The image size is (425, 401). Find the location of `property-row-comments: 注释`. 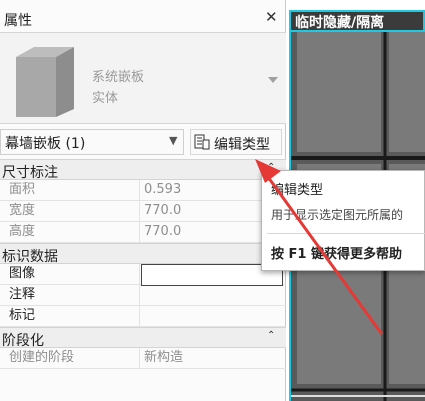

property-row-comments: 注释 is located at coordinates (143, 295).